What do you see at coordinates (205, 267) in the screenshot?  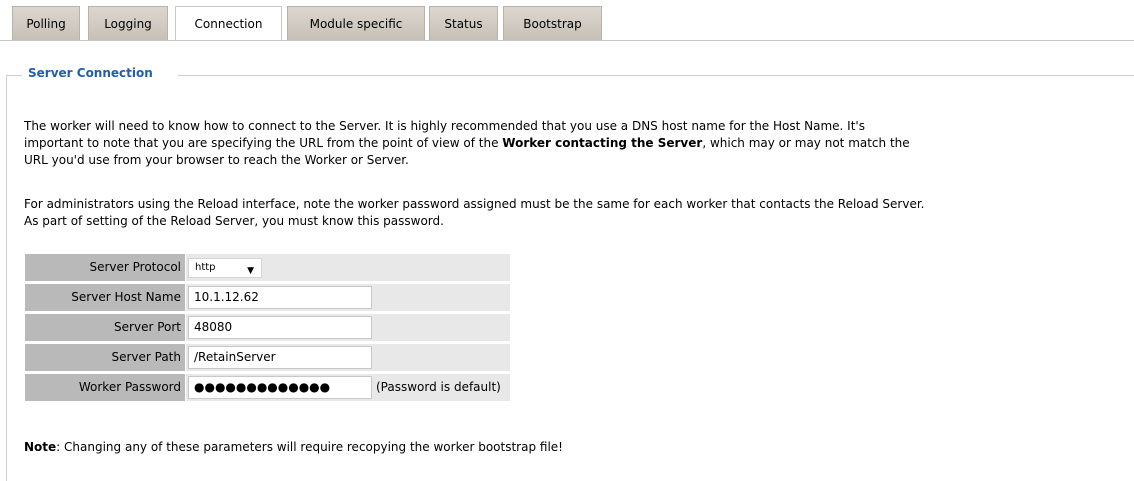 I see `select-value: http` at bounding box center [205, 267].